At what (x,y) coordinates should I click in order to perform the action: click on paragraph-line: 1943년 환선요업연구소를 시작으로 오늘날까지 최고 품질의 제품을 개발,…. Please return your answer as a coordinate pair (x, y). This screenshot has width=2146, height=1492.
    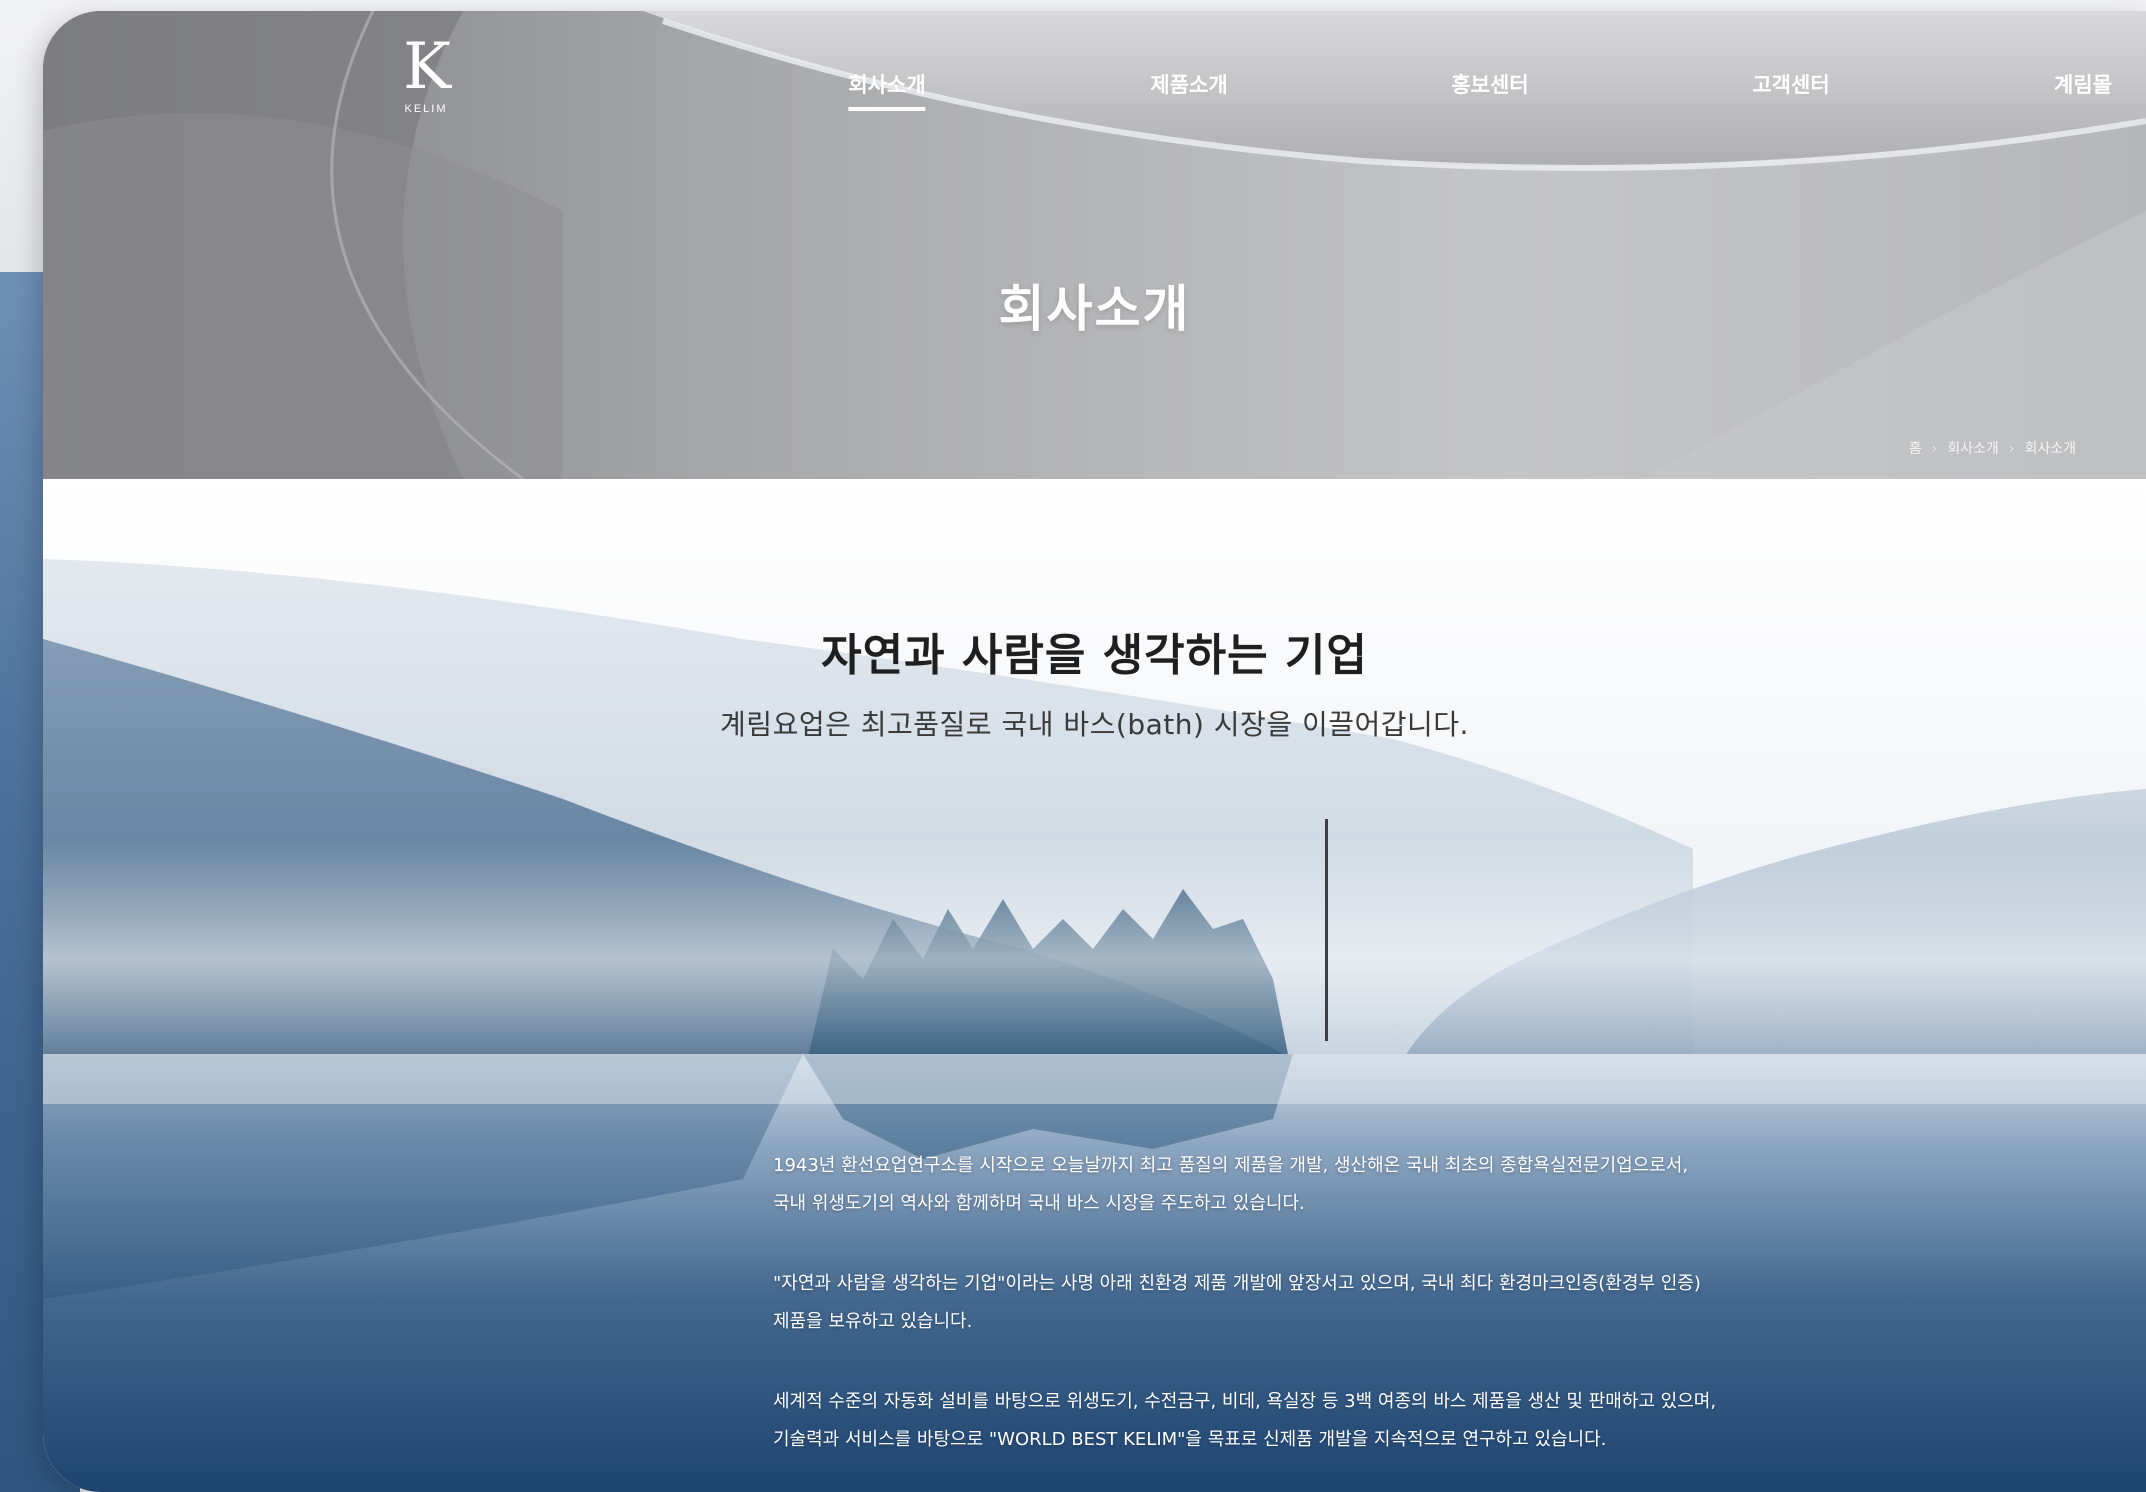
    Looking at the image, I should click on (1231, 1165).